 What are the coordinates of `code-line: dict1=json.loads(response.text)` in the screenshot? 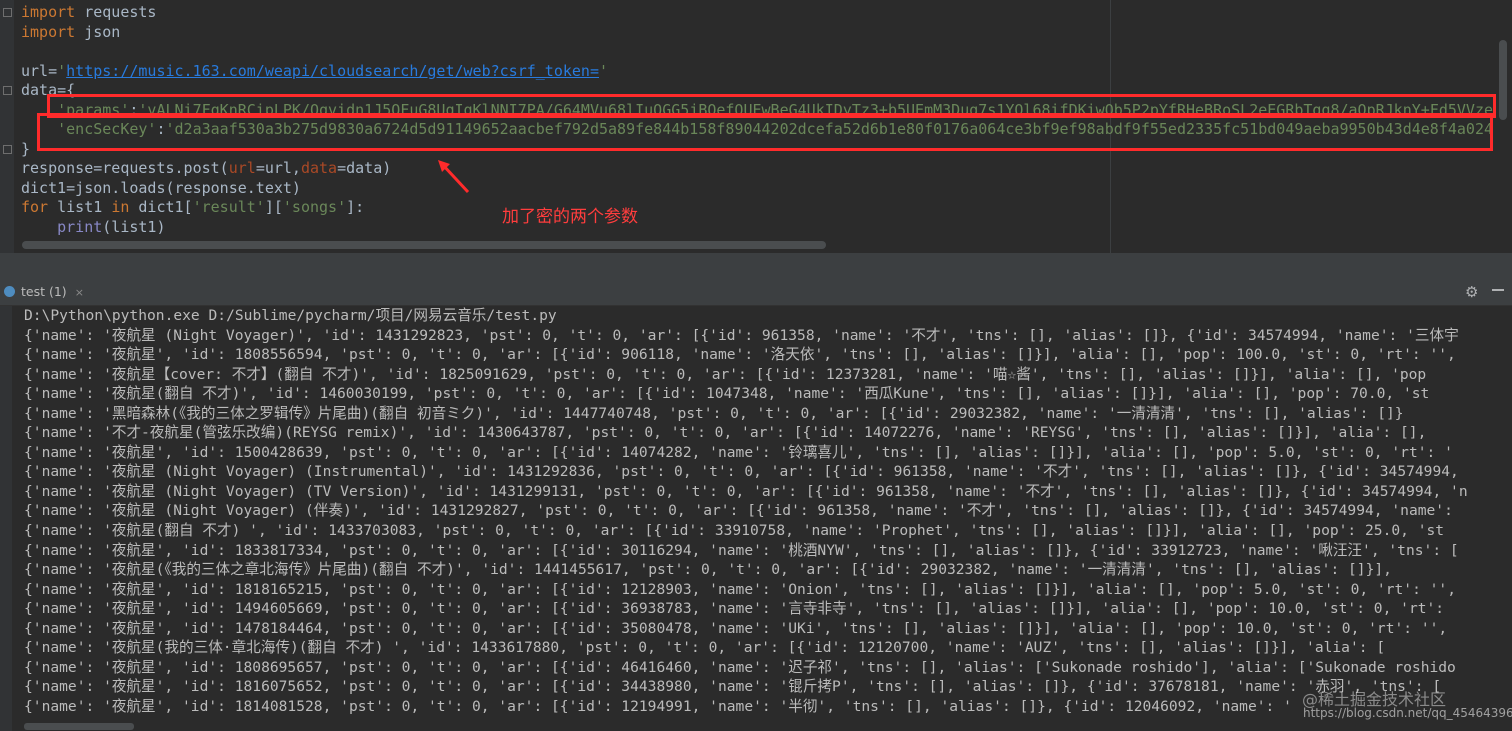 It's located at (766, 189).